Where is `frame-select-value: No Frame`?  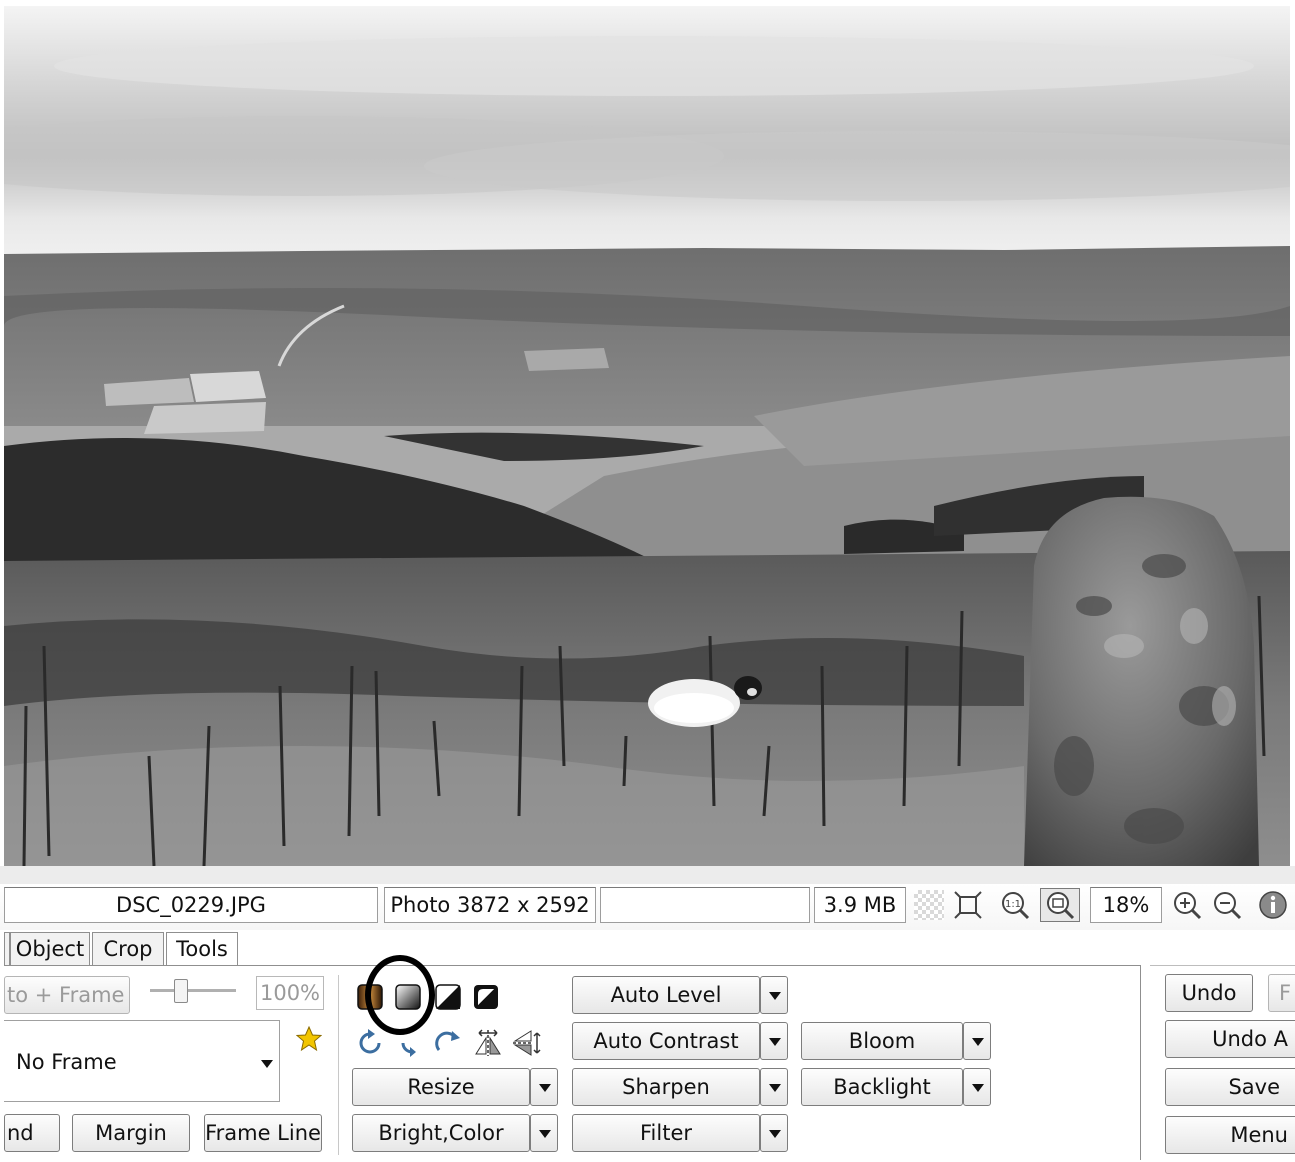
frame-select-value: No Frame is located at coordinates (66, 1062).